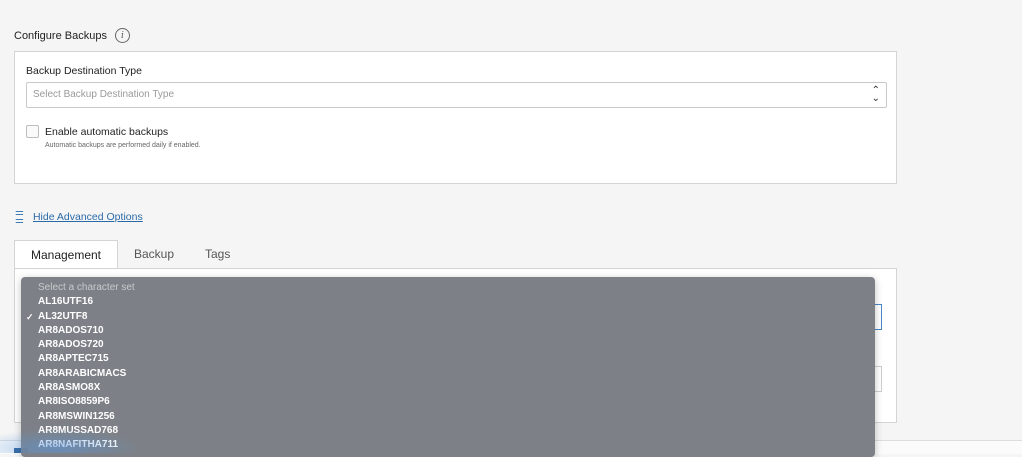  Describe the element at coordinates (448, 345) in the screenshot. I see `option-ar8ados720: AR8ADOS720` at that location.